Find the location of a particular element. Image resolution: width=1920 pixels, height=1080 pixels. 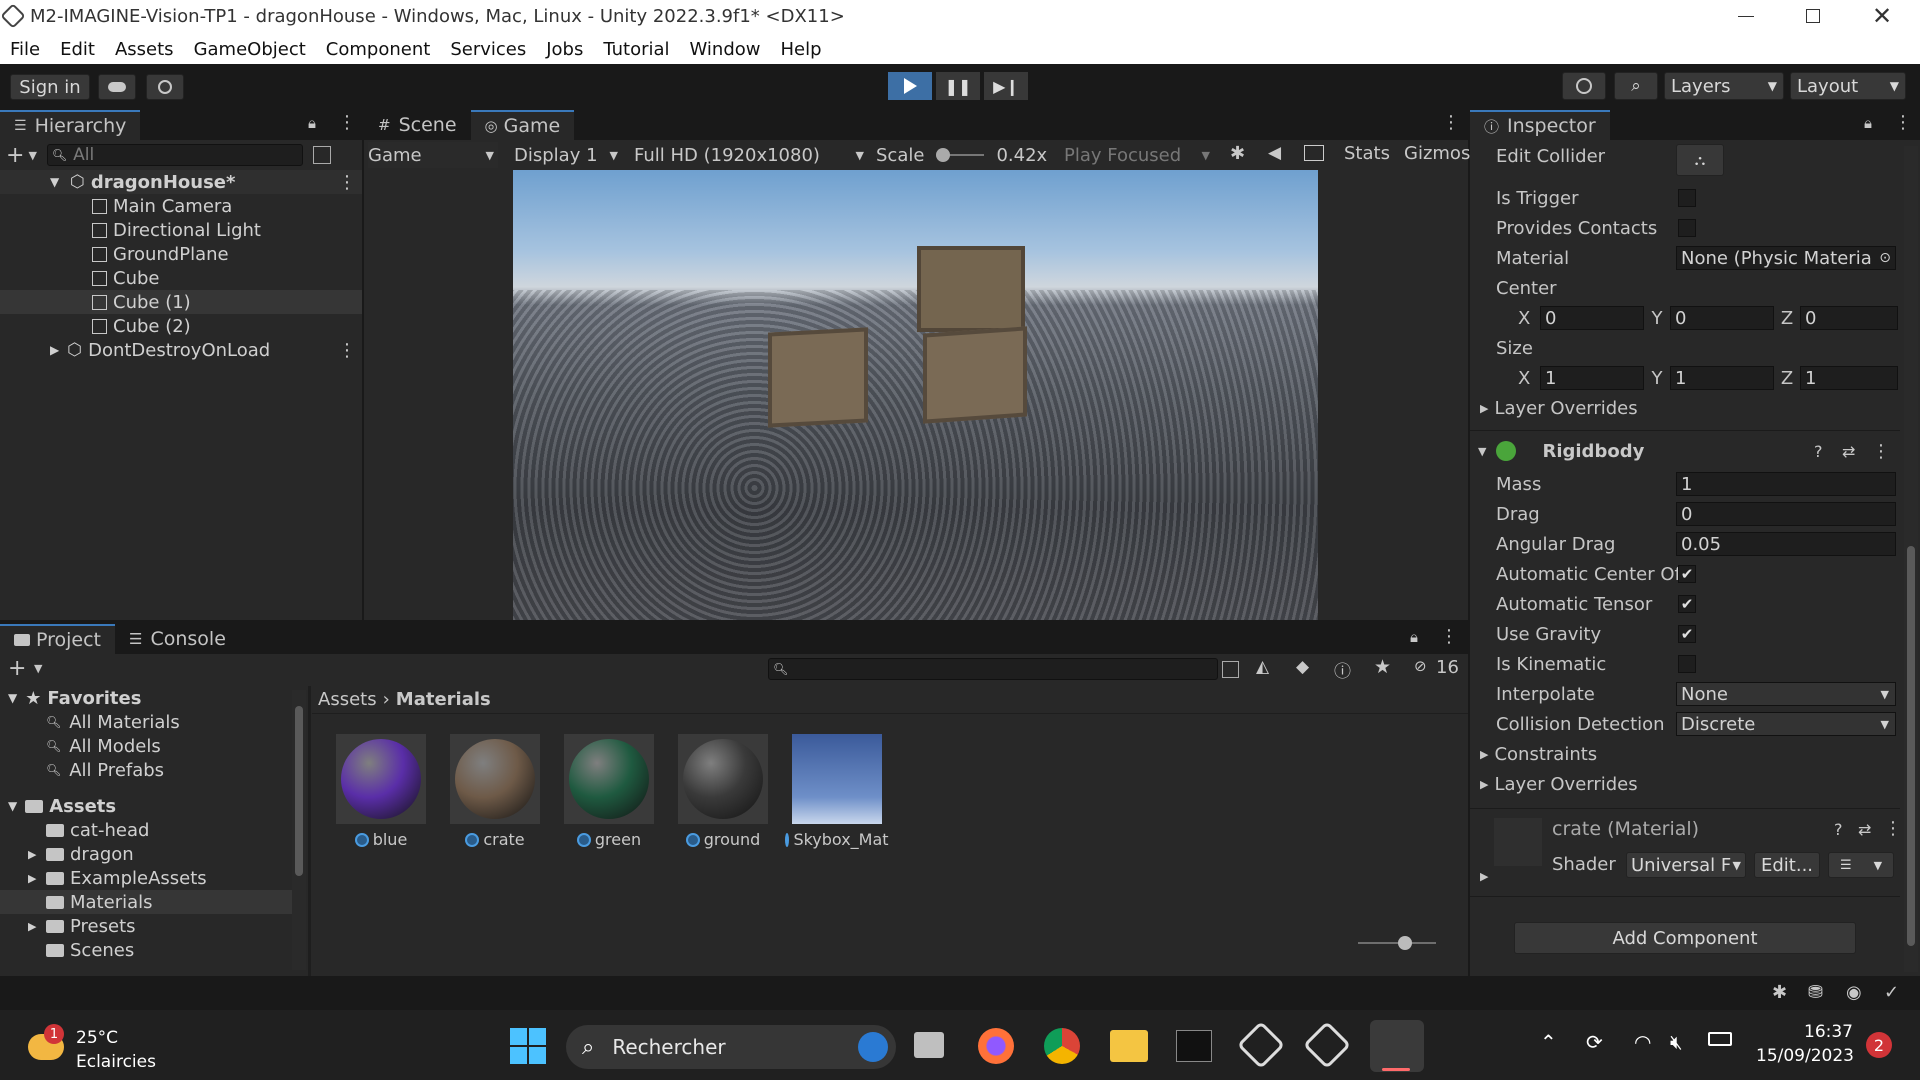

check-icon: ✓ is located at coordinates (1891, 992).